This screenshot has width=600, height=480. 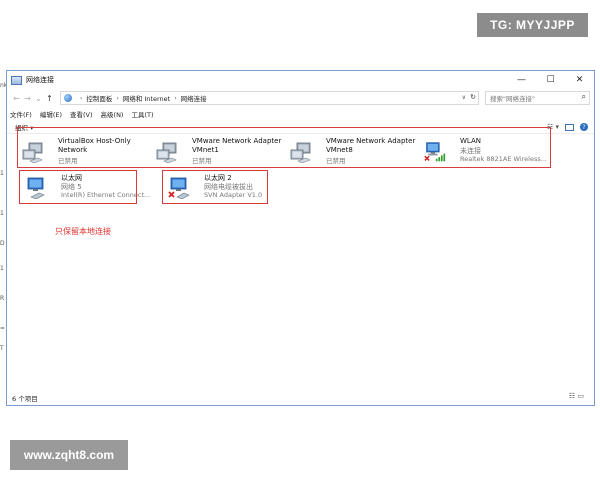 I want to click on highlight-box-ethernet, so click(x=78, y=187).